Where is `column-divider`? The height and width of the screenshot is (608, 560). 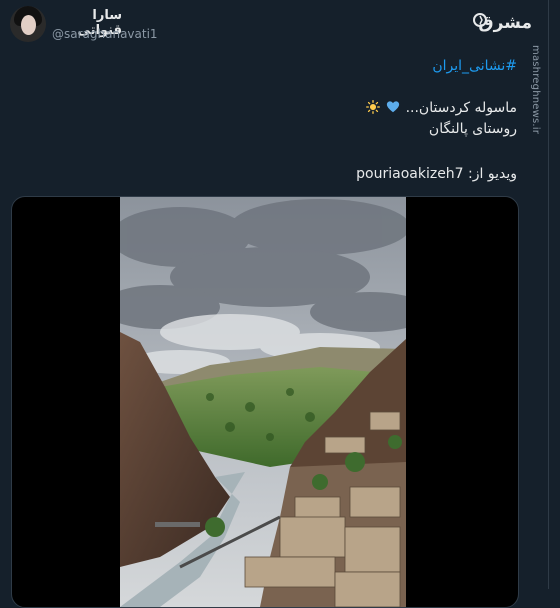 column-divider is located at coordinates (548, 294).